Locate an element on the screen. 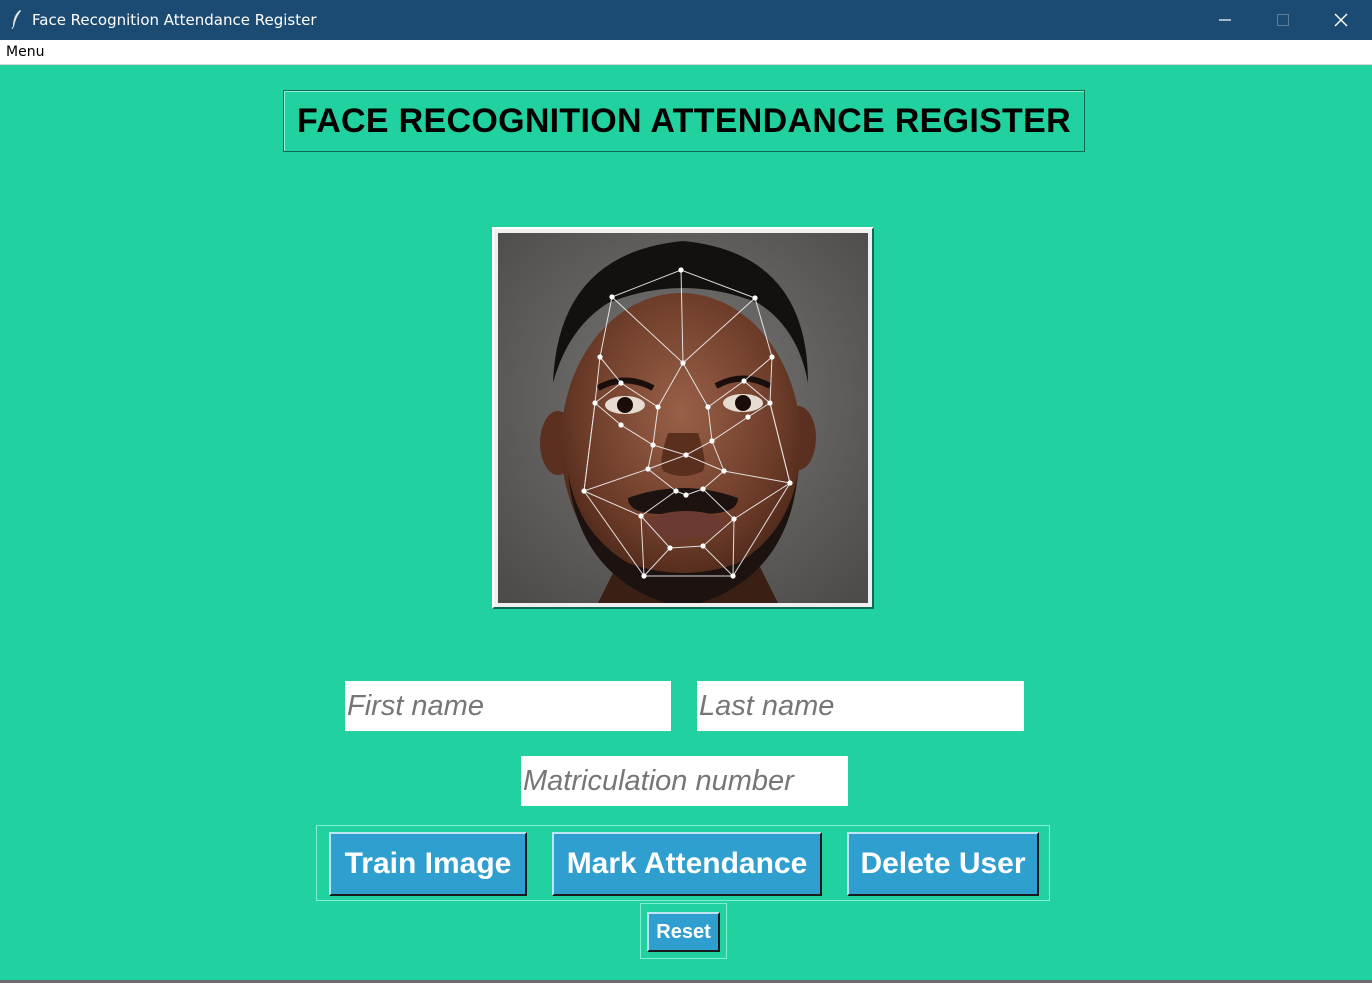 The height and width of the screenshot is (983, 1372). menubar: Menu is located at coordinates (686, 52).